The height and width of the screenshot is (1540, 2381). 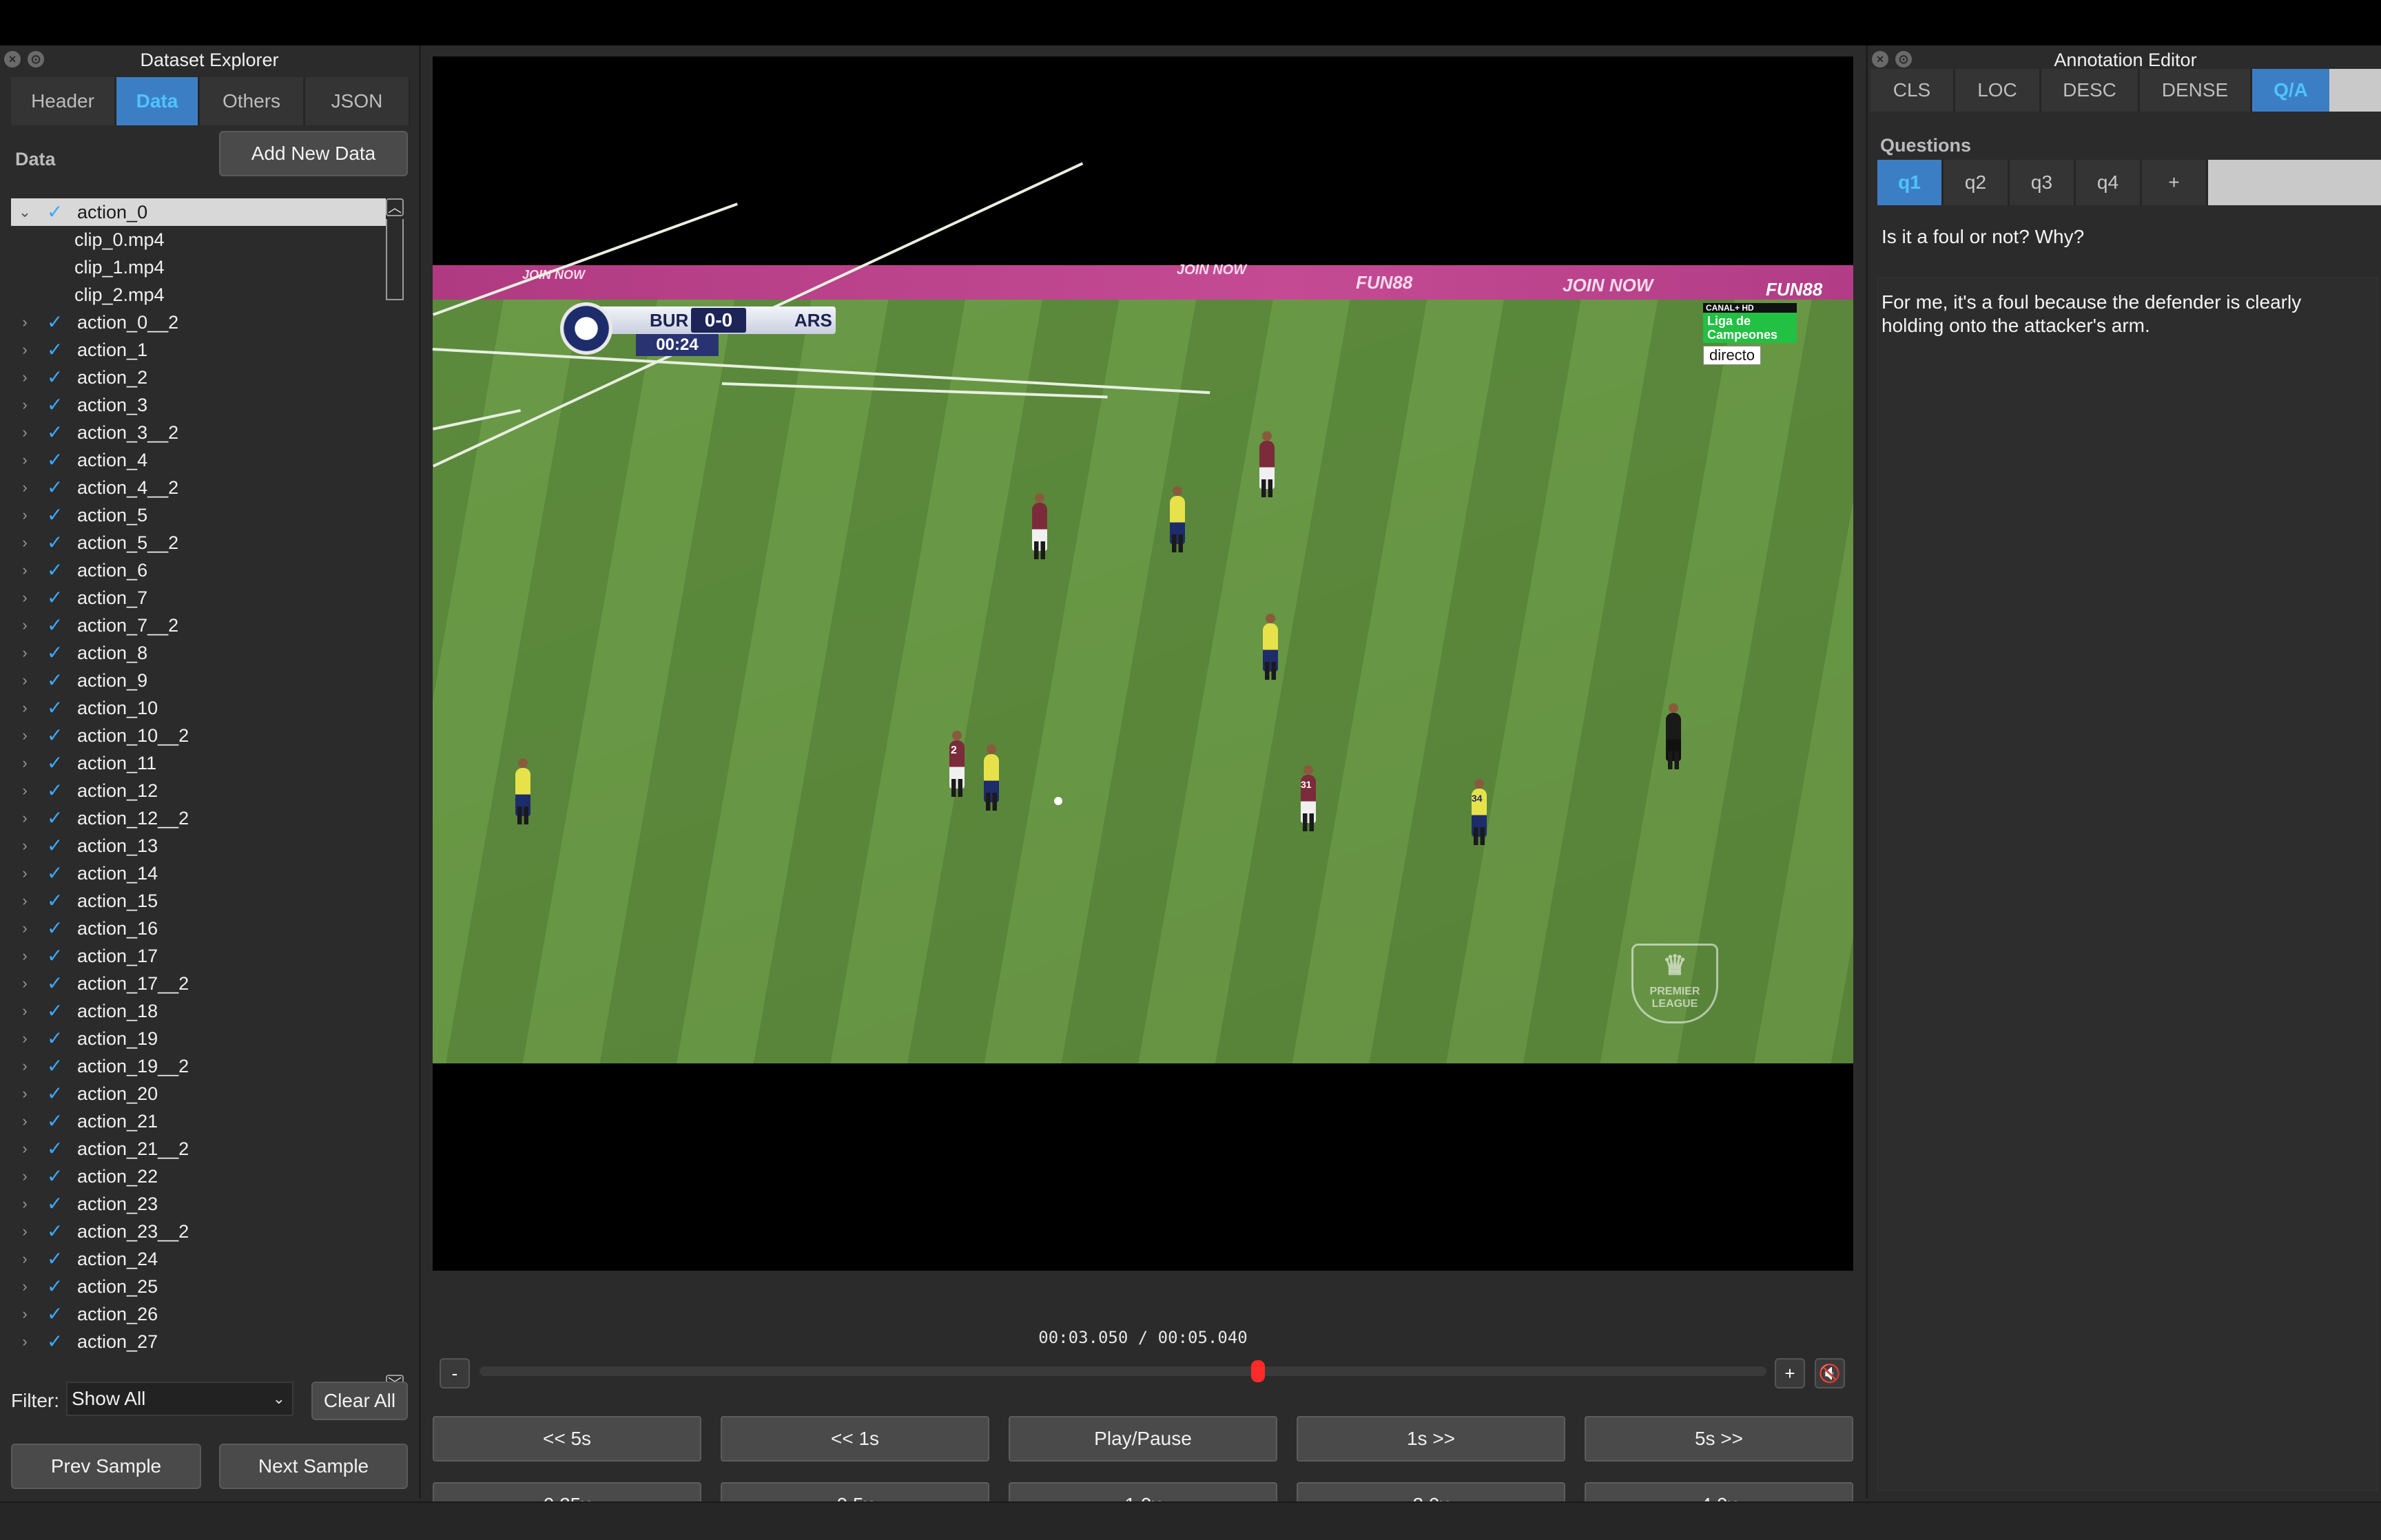 I want to click on tree-item: › ✓ action_22, so click(x=200, y=1176).